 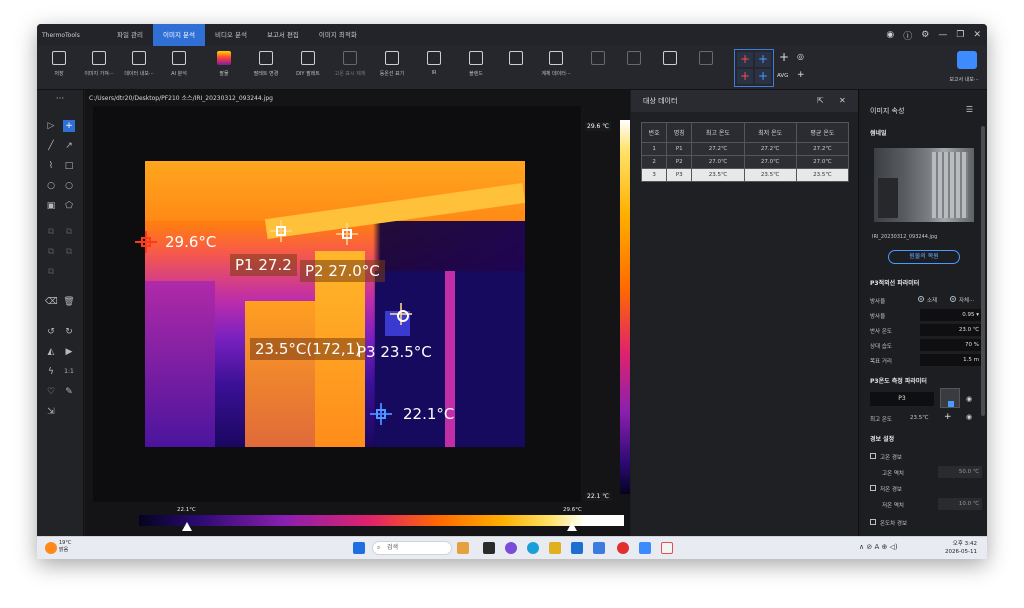 What do you see at coordinates (69, 126) in the screenshot?
I see `point-tool-icon: +` at bounding box center [69, 126].